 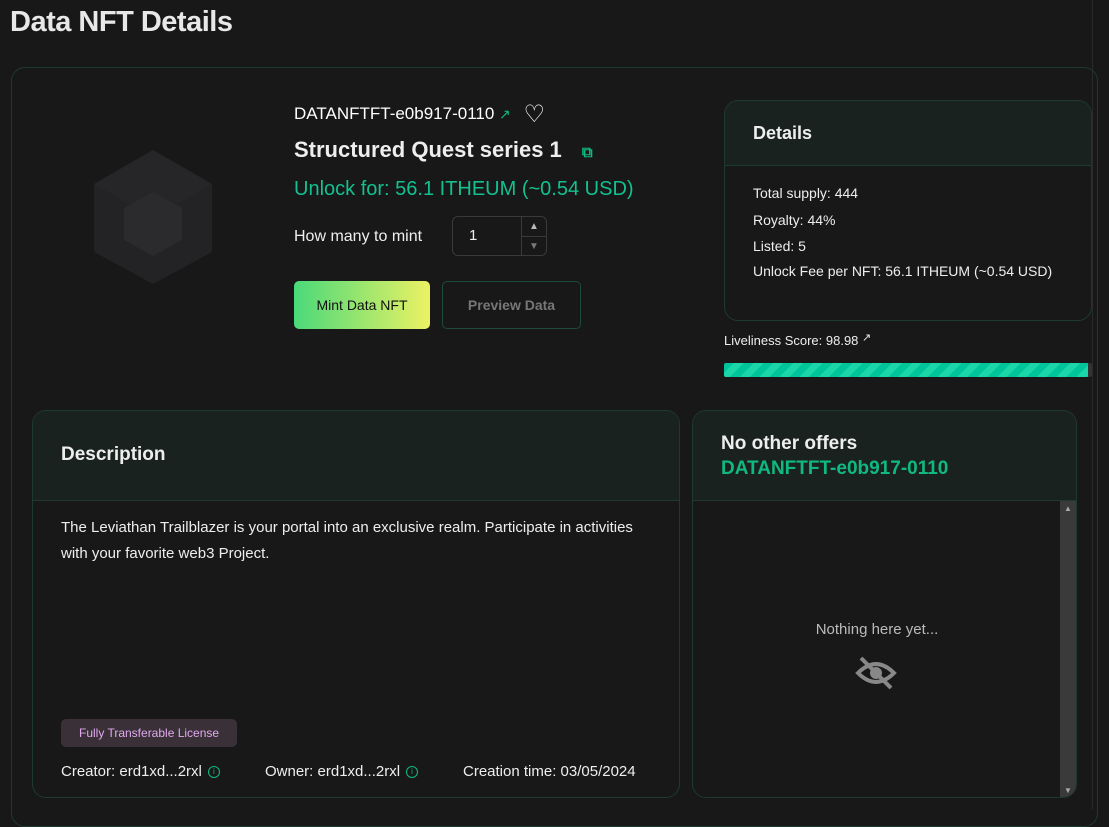 What do you see at coordinates (534, 246) in the screenshot?
I see `decrement-icon: ▼` at bounding box center [534, 246].